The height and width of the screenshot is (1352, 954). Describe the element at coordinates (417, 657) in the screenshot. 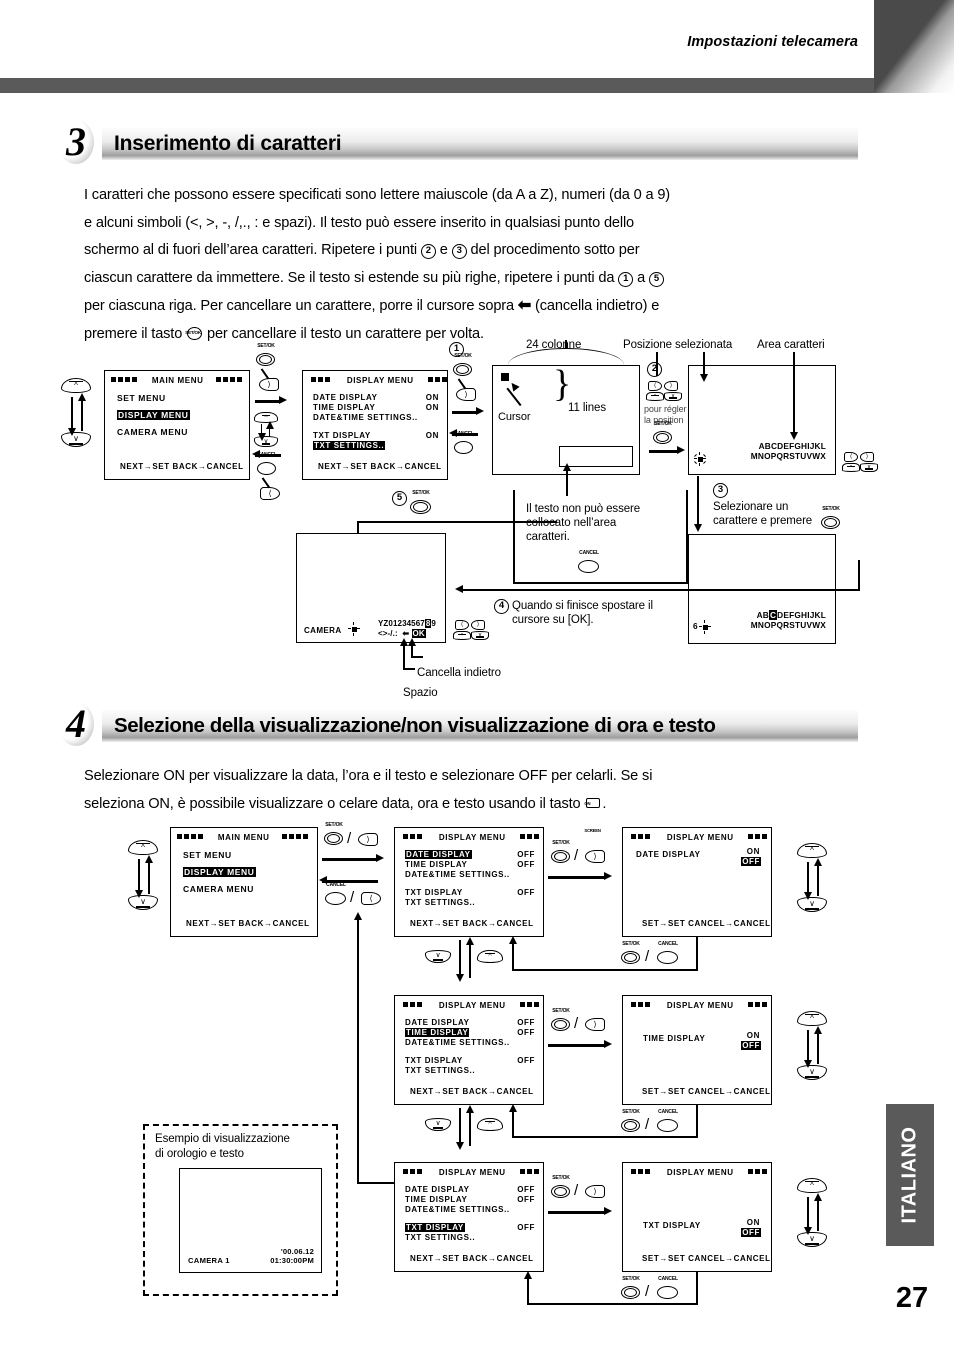

I see `callout-line` at that location.